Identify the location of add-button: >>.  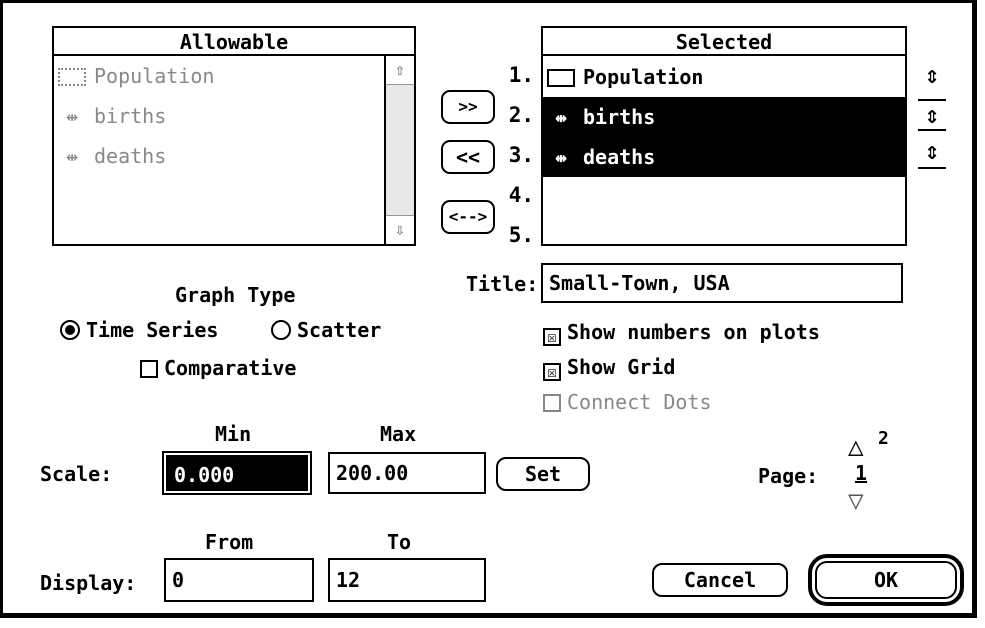
(468, 107).